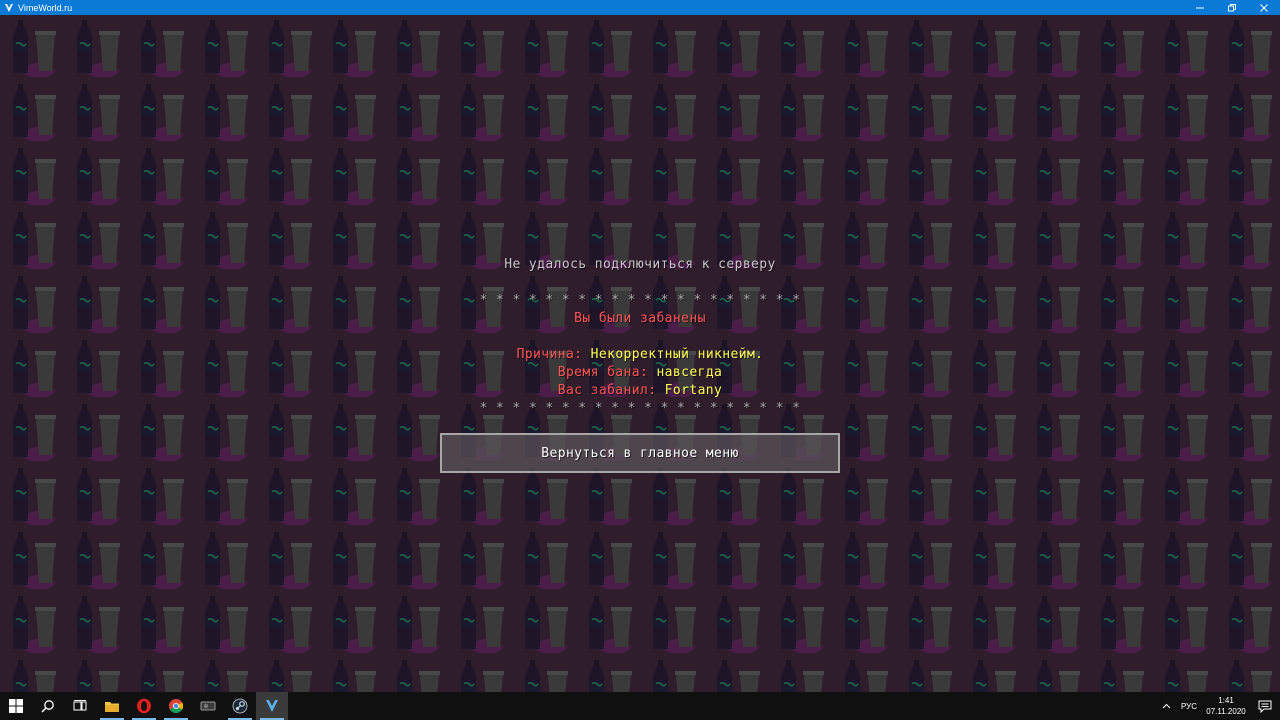 This screenshot has height=720, width=1280. What do you see at coordinates (607, 372) in the screenshot?
I see `ban-duration-label: Время бана:` at bounding box center [607, 372].